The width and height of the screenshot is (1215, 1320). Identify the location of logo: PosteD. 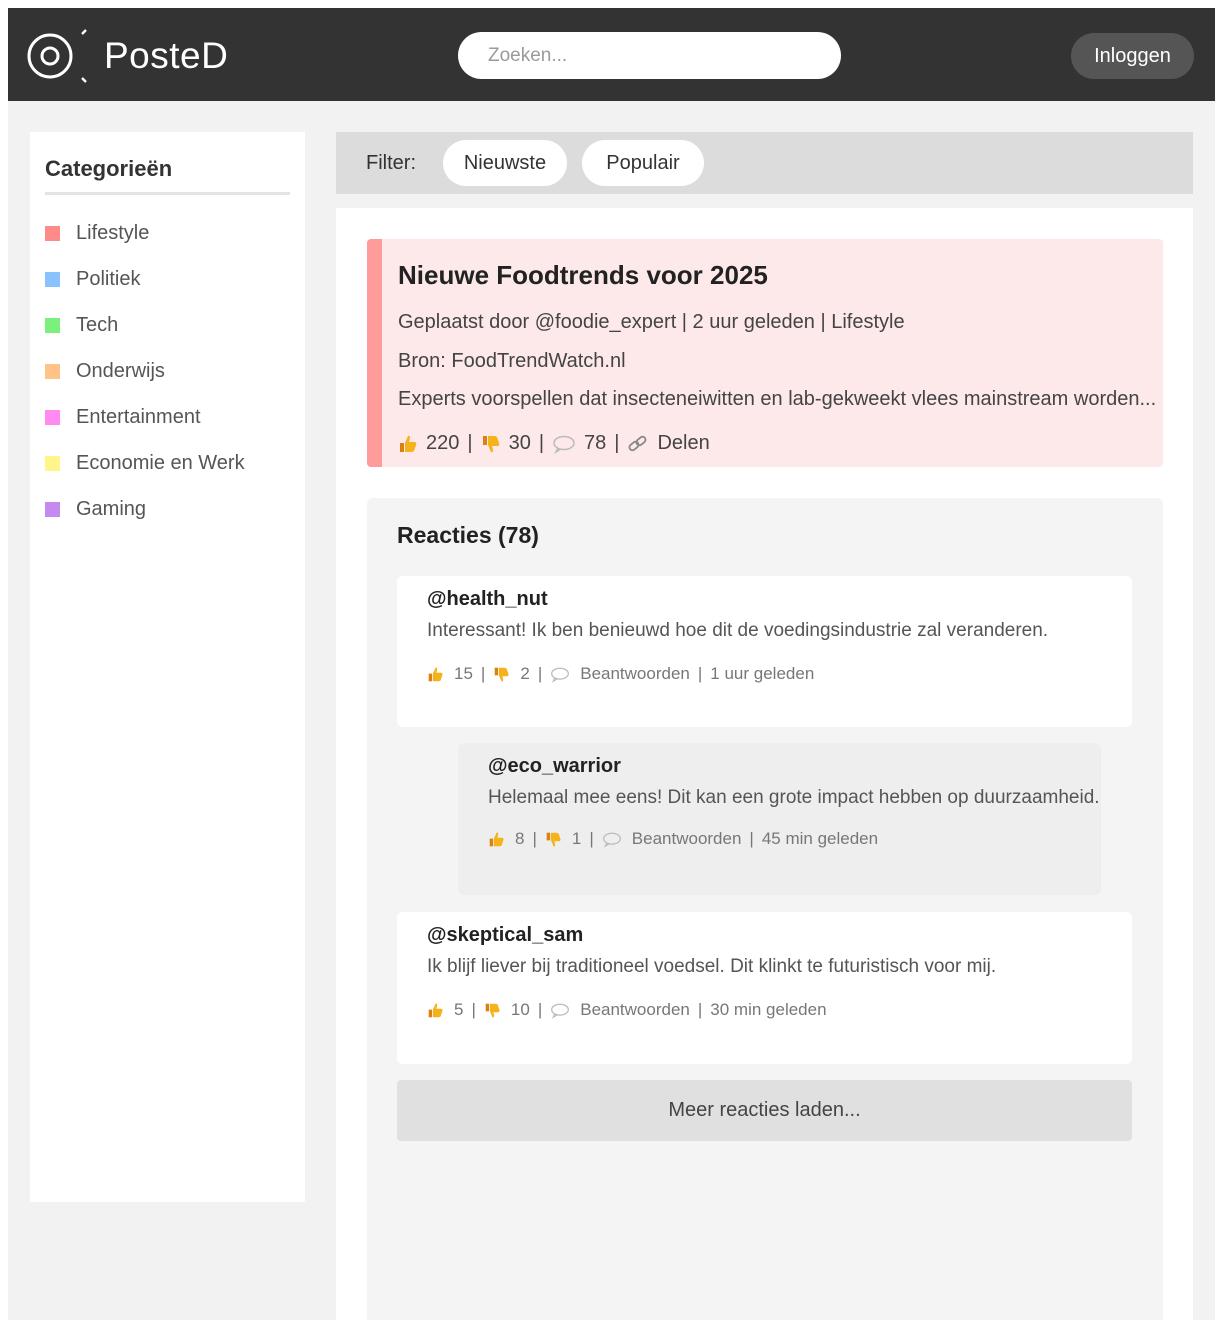
(127, 56).